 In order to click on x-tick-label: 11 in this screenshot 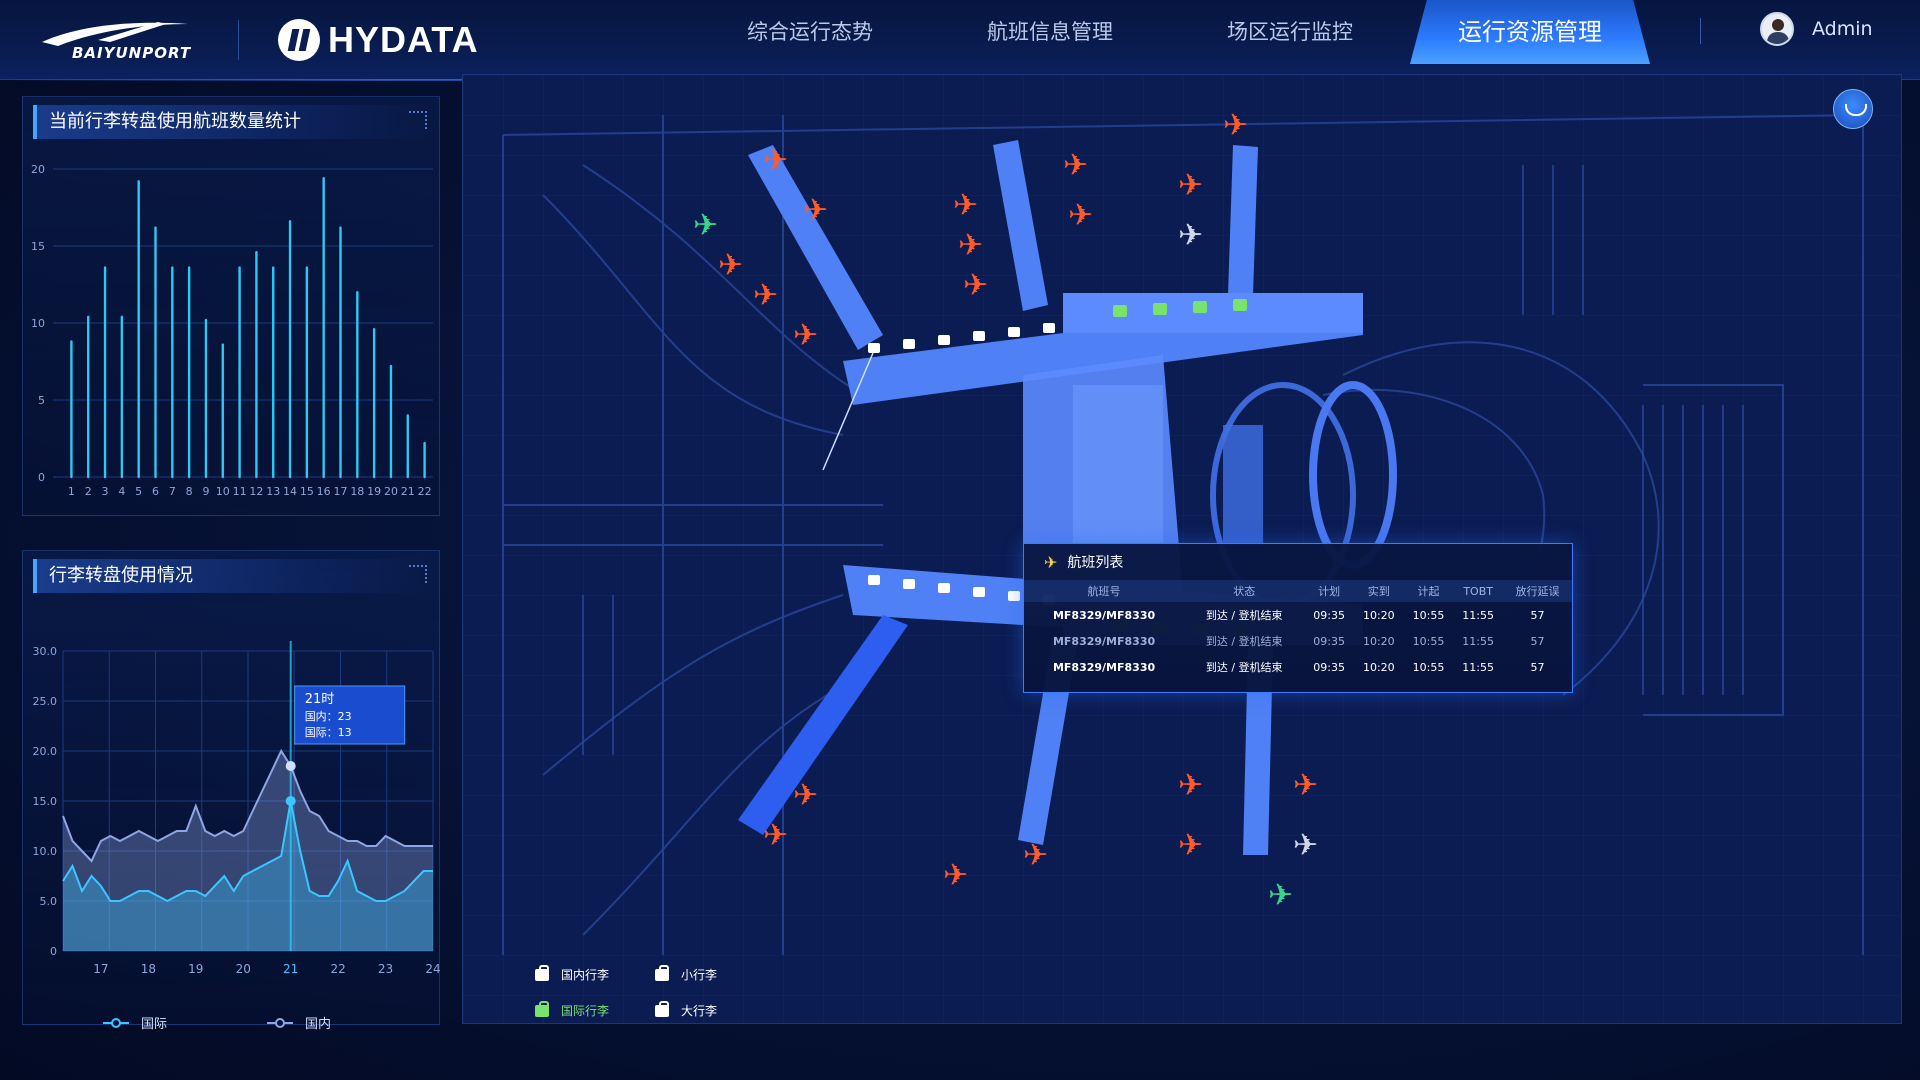, I will do `click(240, 491)`.